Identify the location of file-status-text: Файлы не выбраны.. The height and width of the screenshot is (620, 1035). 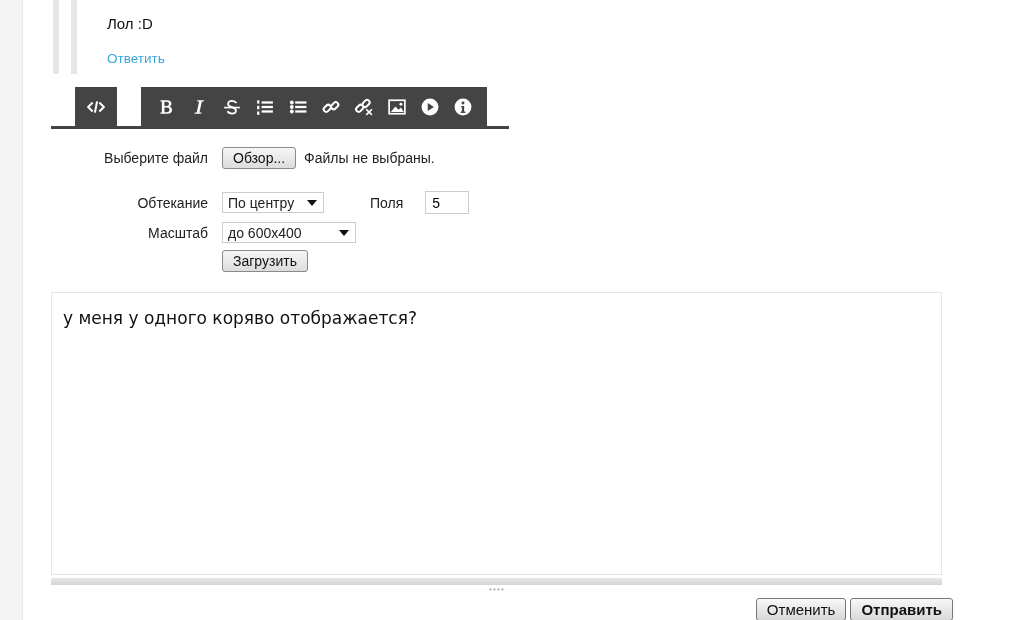
(369, 158).